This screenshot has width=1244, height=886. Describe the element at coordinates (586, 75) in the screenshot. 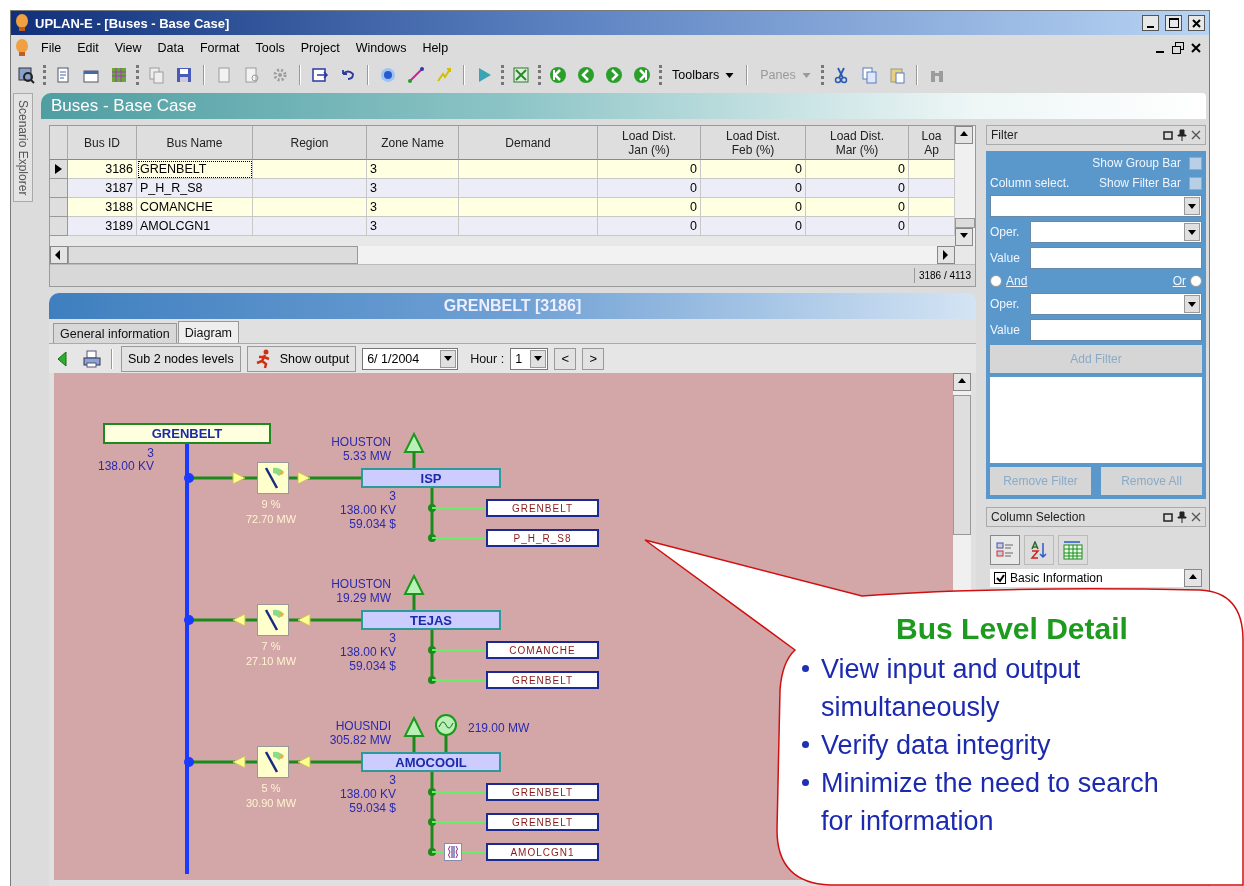

I see `previous-icon` at that location.